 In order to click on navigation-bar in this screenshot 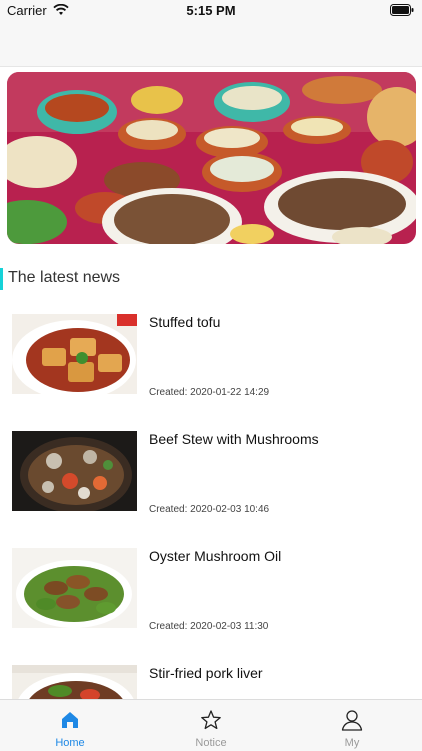, I will do `click(211, 44)`.